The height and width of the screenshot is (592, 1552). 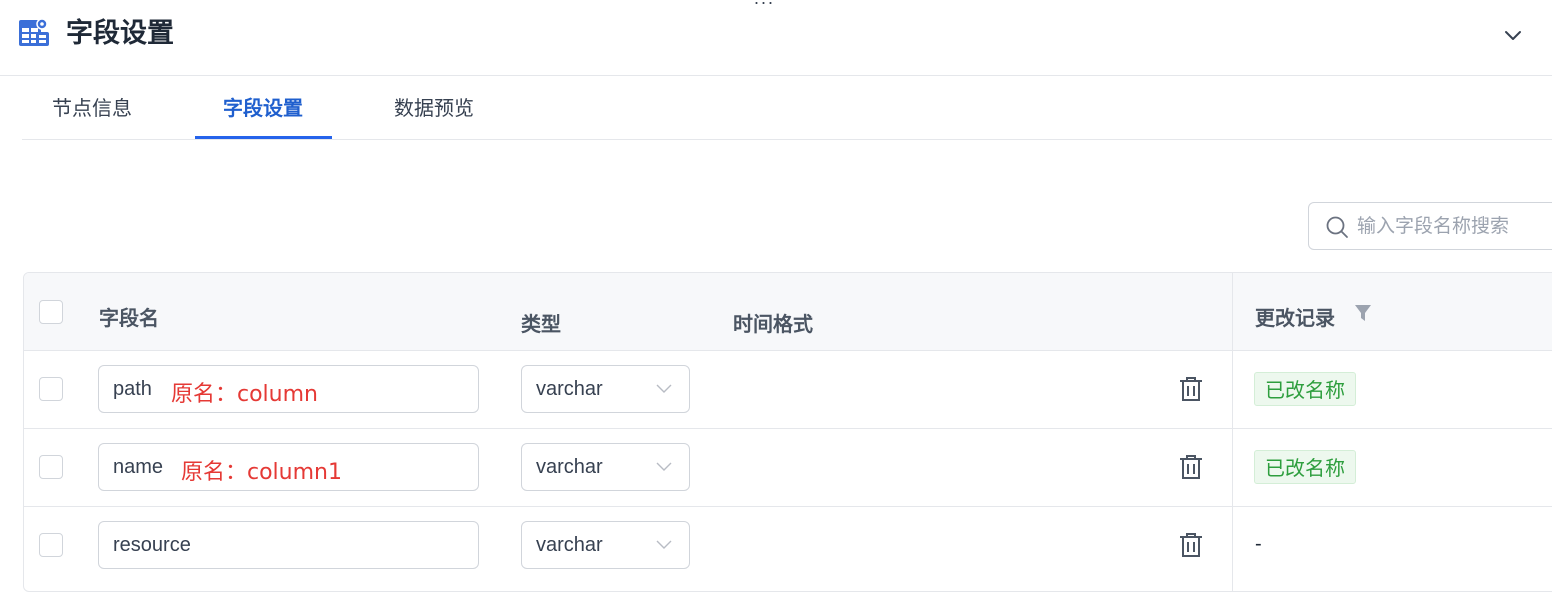 I want to click on tab-bar: 节点信息 字段设置 数据预览, so click(x=787, y=108).